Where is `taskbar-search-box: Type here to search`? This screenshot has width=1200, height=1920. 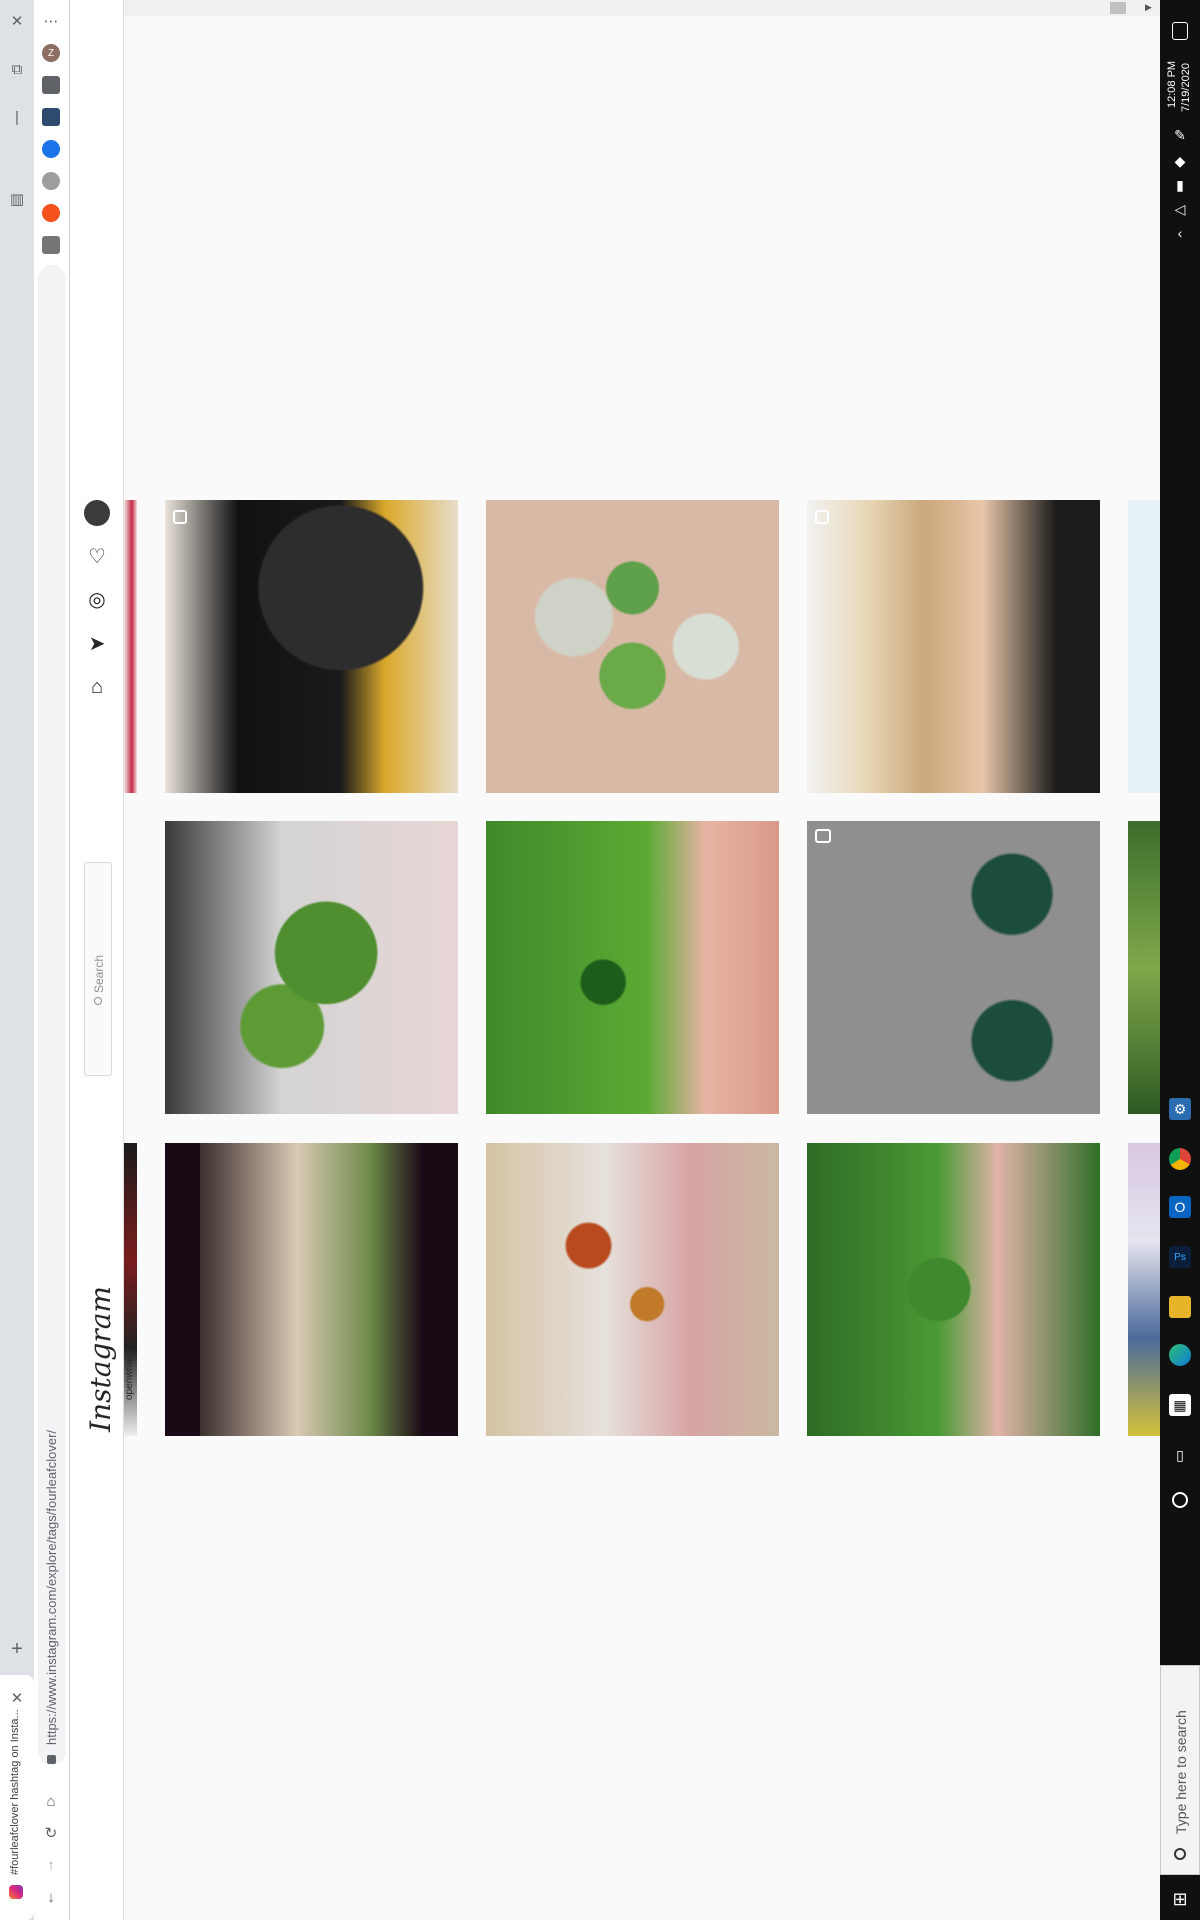 taskbar-search-box: Type here to search is located at coordinates (1180, 1770).